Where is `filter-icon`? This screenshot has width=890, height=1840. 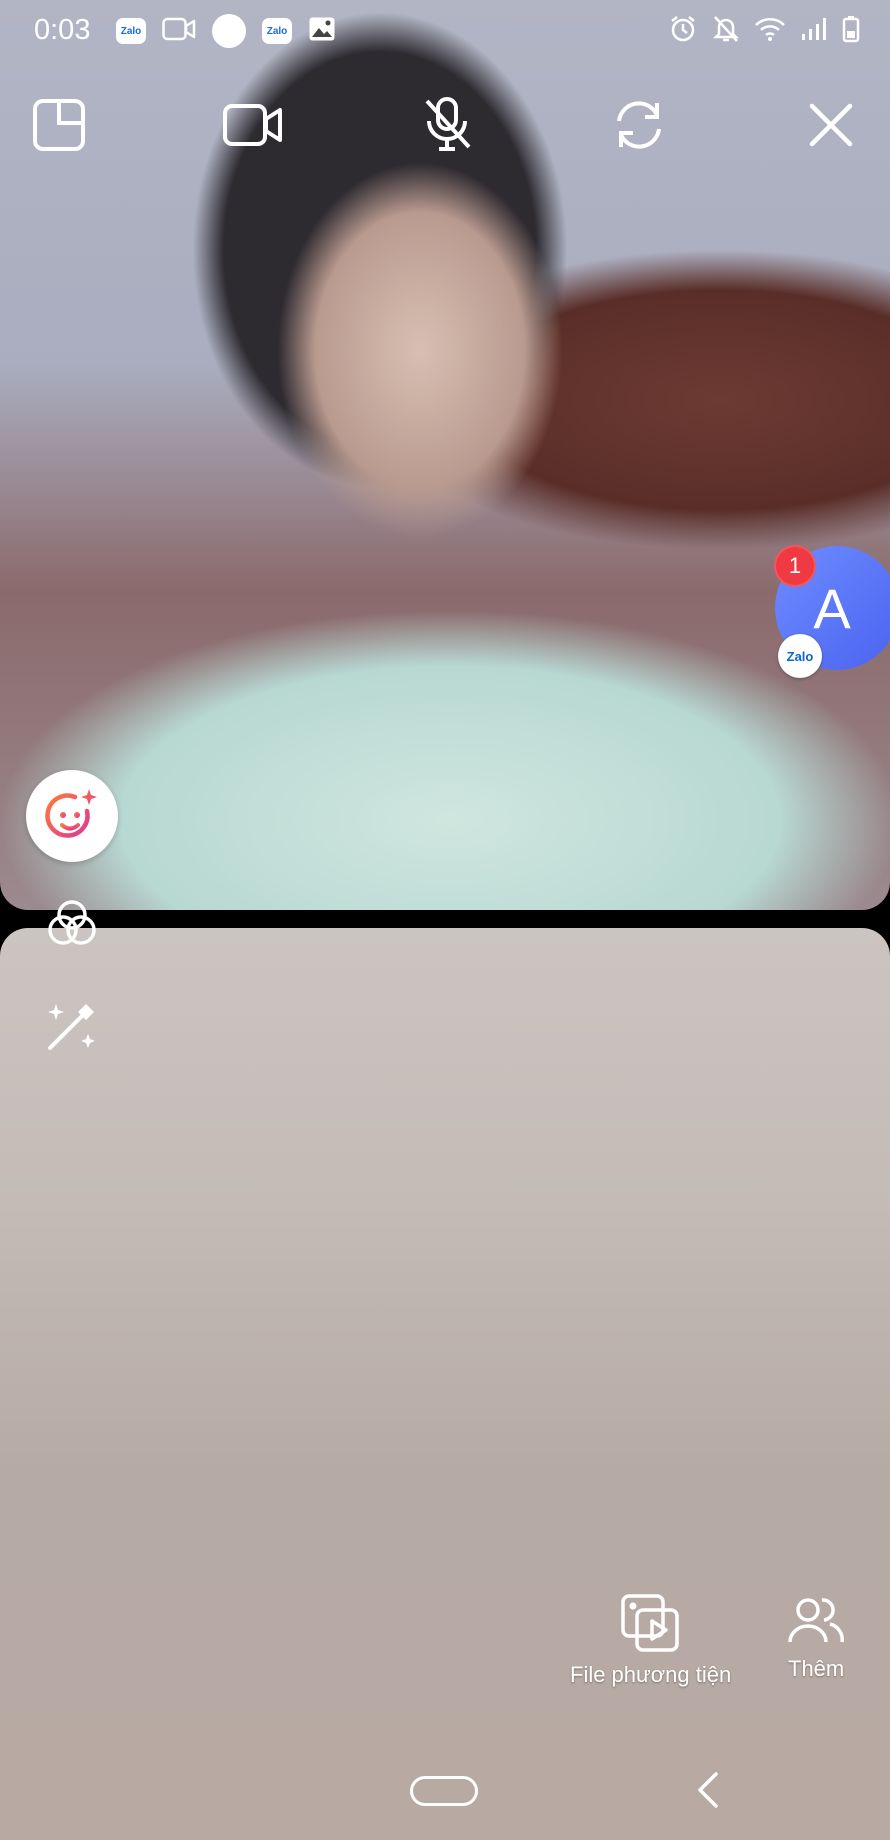 filter-icon is located at coordinates (72, 922).